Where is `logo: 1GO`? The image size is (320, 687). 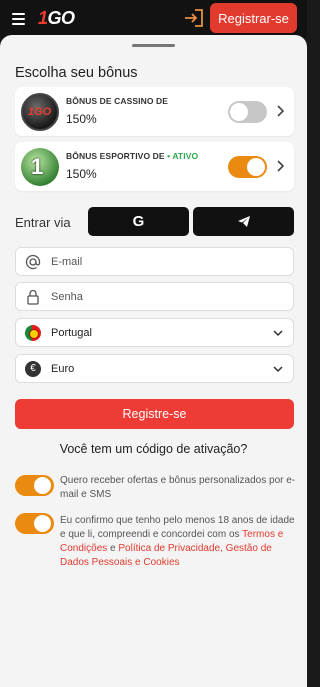
logo: 1GO is located at coordinates (56, 18).